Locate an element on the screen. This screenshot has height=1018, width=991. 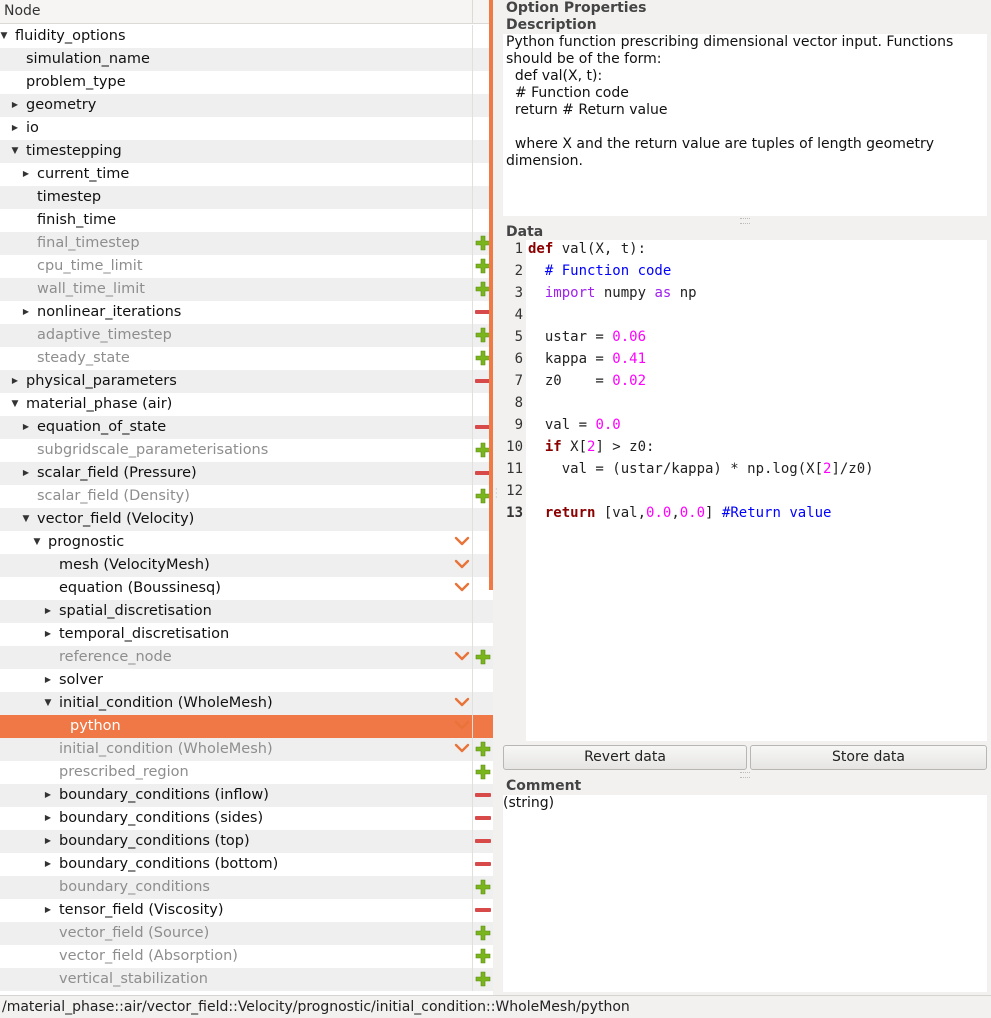
tree-row: ▶ boundary_conditions (inflow) is located at coordinates (246, 795).